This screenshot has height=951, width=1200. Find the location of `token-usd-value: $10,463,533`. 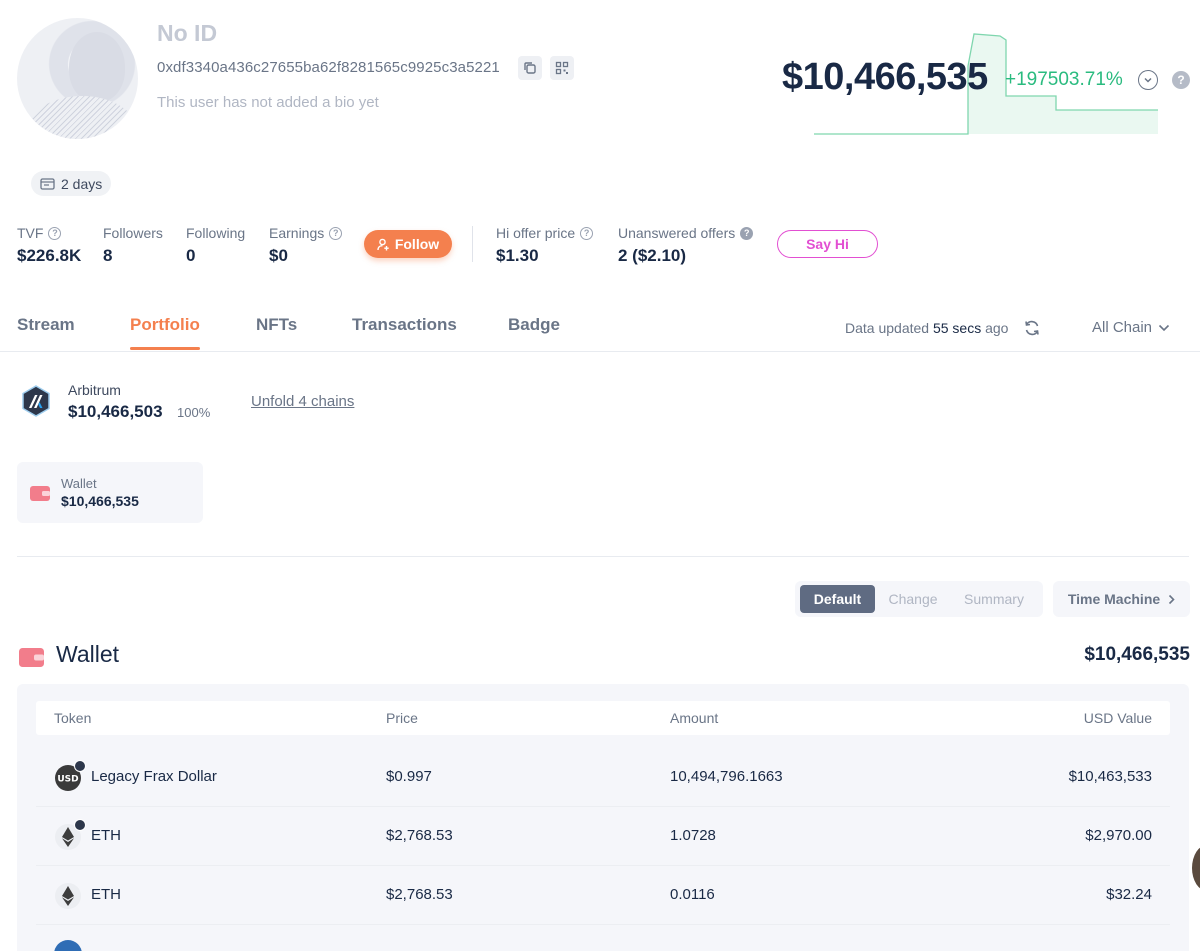

token-usd-value: $10,463,533 is located at coordinates (1110, 776).